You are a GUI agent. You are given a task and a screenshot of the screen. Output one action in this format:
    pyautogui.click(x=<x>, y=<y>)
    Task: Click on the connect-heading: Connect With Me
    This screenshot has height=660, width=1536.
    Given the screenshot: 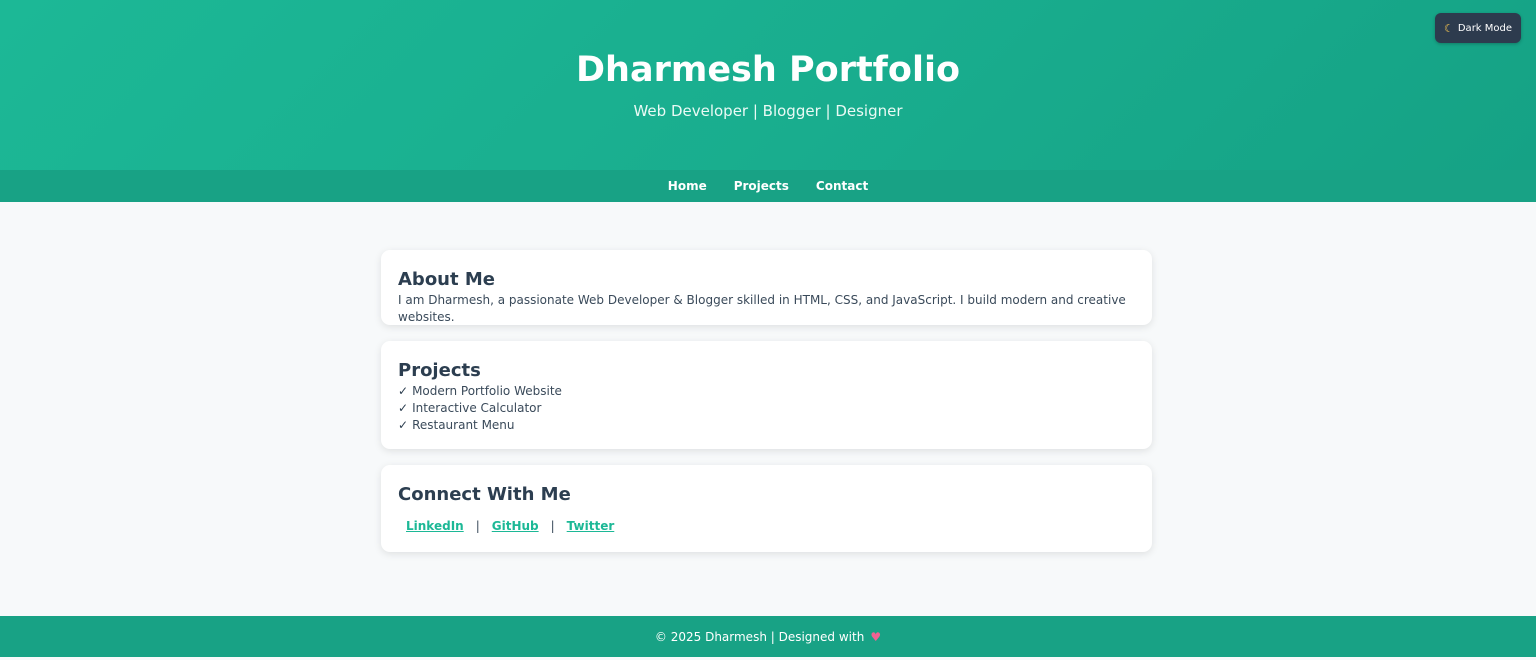 What is the action you would take?
    pyautogui.click(x=484, y=494)
    